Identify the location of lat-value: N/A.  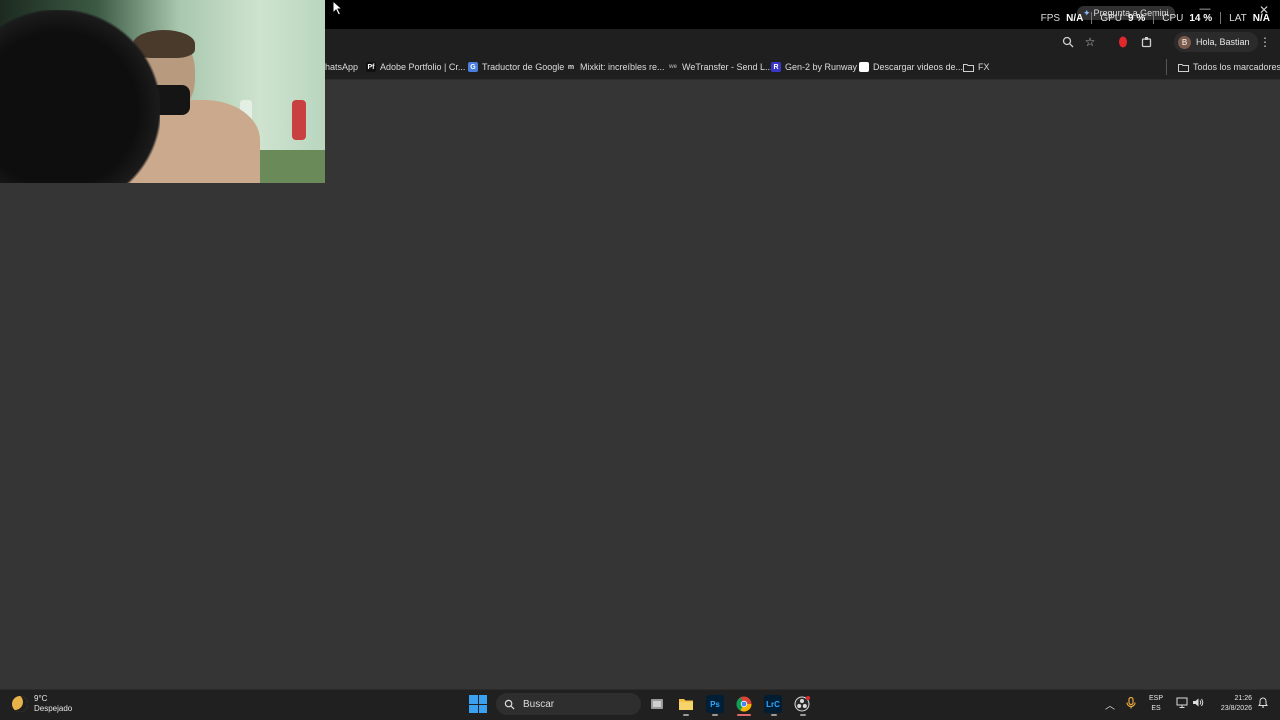
(1261, 18).